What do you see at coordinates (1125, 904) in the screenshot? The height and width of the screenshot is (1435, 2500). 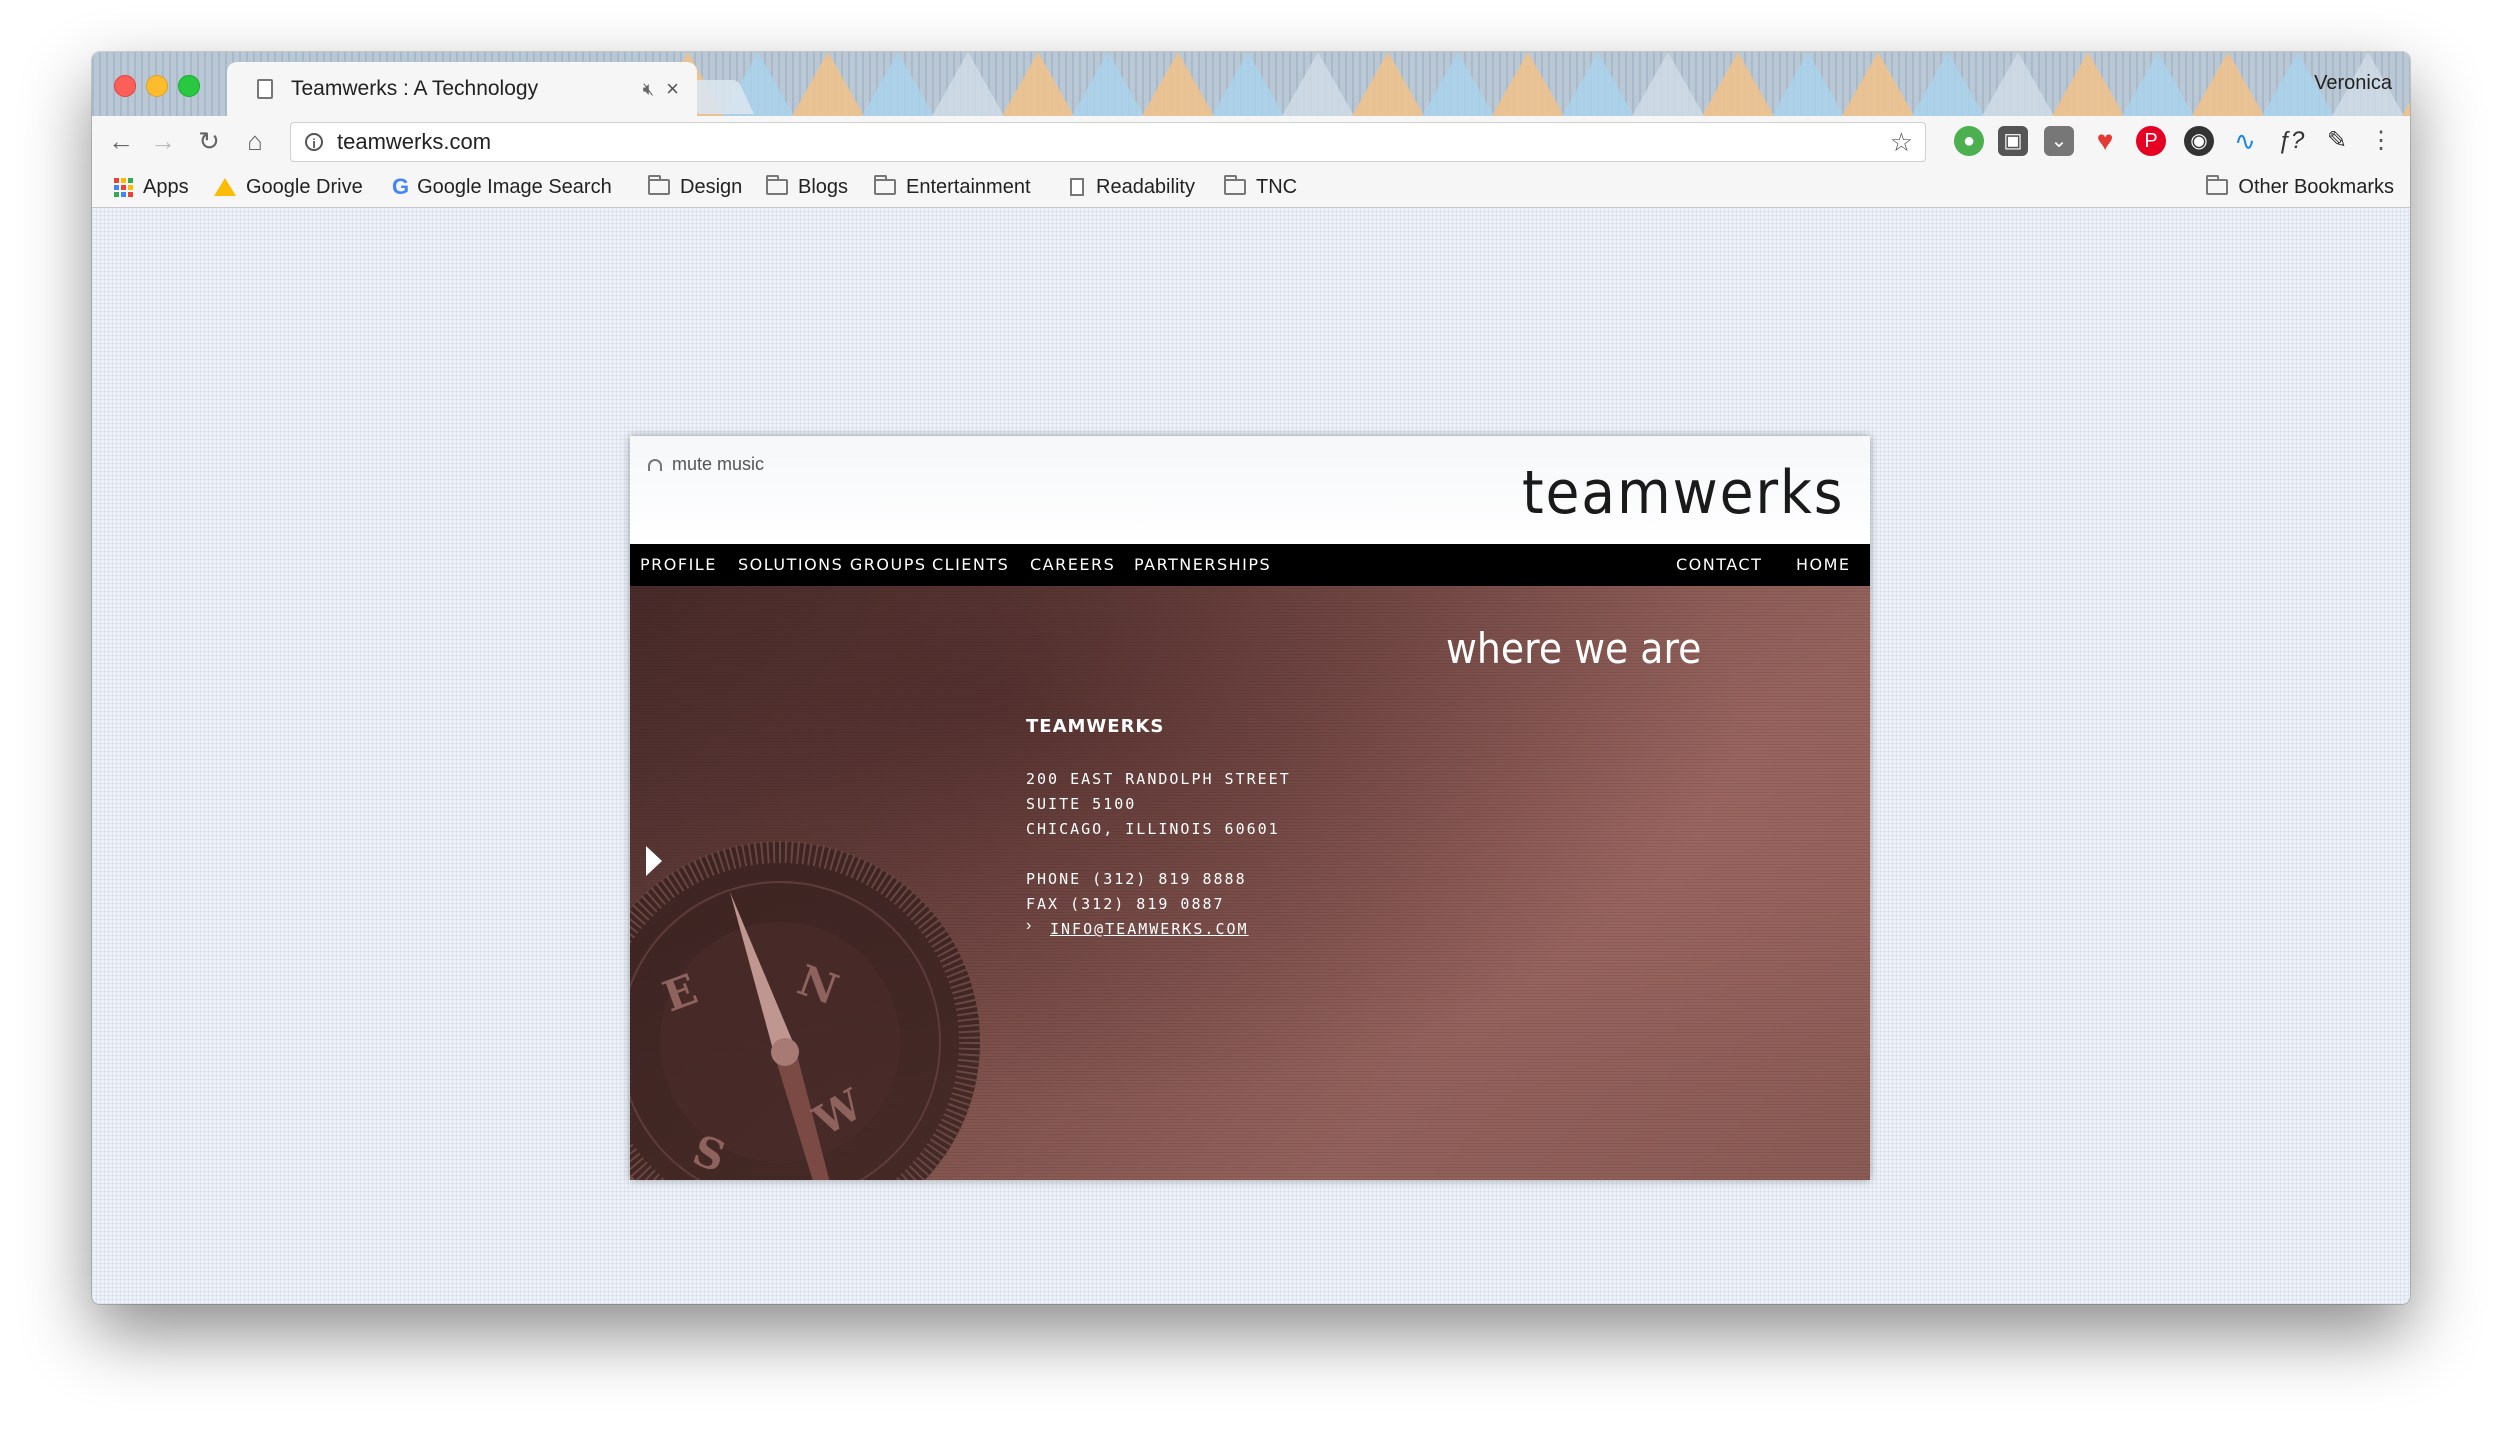 I see `fax-number: FAX (312) 819 0887` at bounding box center [1125, 904].